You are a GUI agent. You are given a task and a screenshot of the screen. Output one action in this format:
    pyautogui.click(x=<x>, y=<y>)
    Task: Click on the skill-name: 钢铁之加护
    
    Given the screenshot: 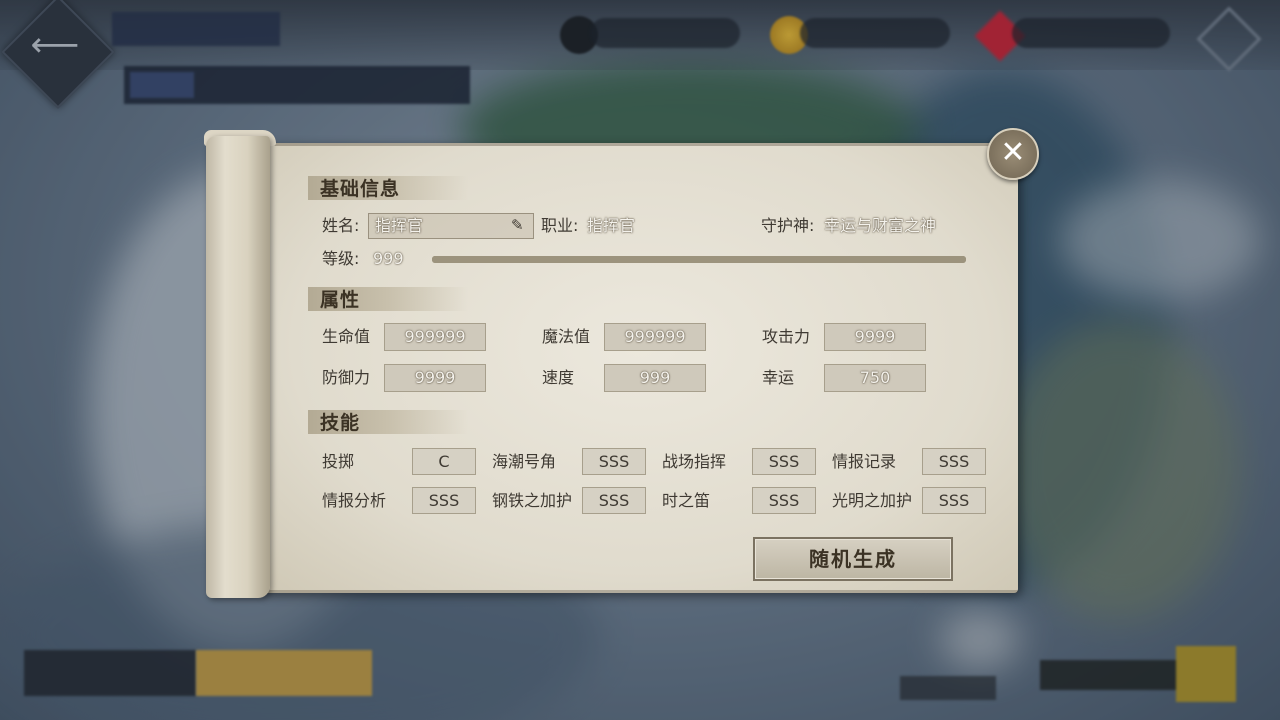 What is the action you would take?
    pyautogui.click(x=532, y=500)
    